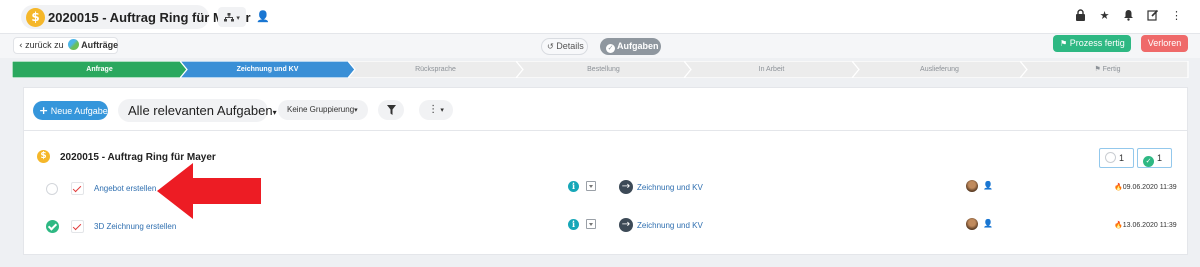 The image size is (1200, 267). I want to click on done-count: 1, so click(1160, 158).